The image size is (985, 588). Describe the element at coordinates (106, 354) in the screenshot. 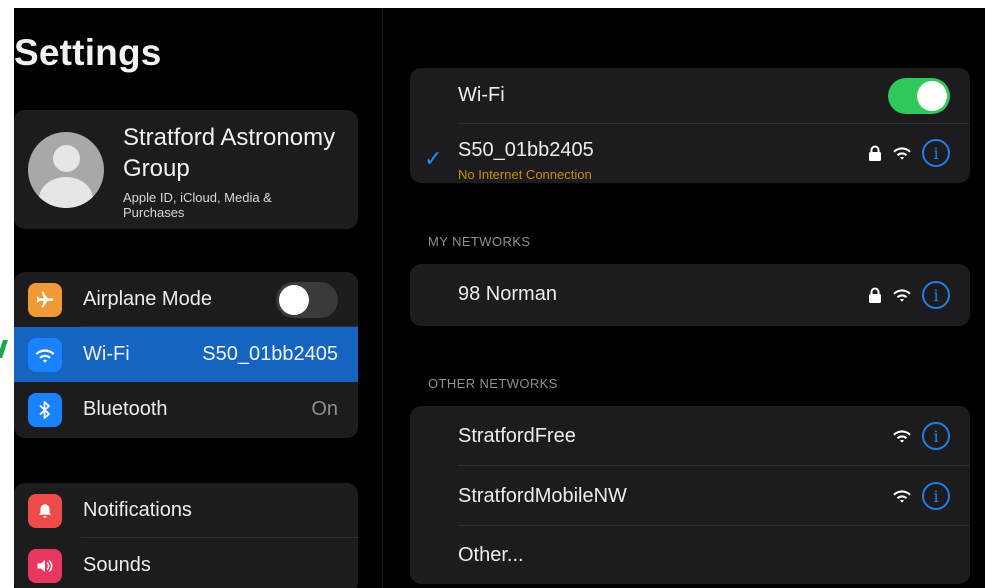

I see `sidebar-item-label: Wi-Fi` at that location.